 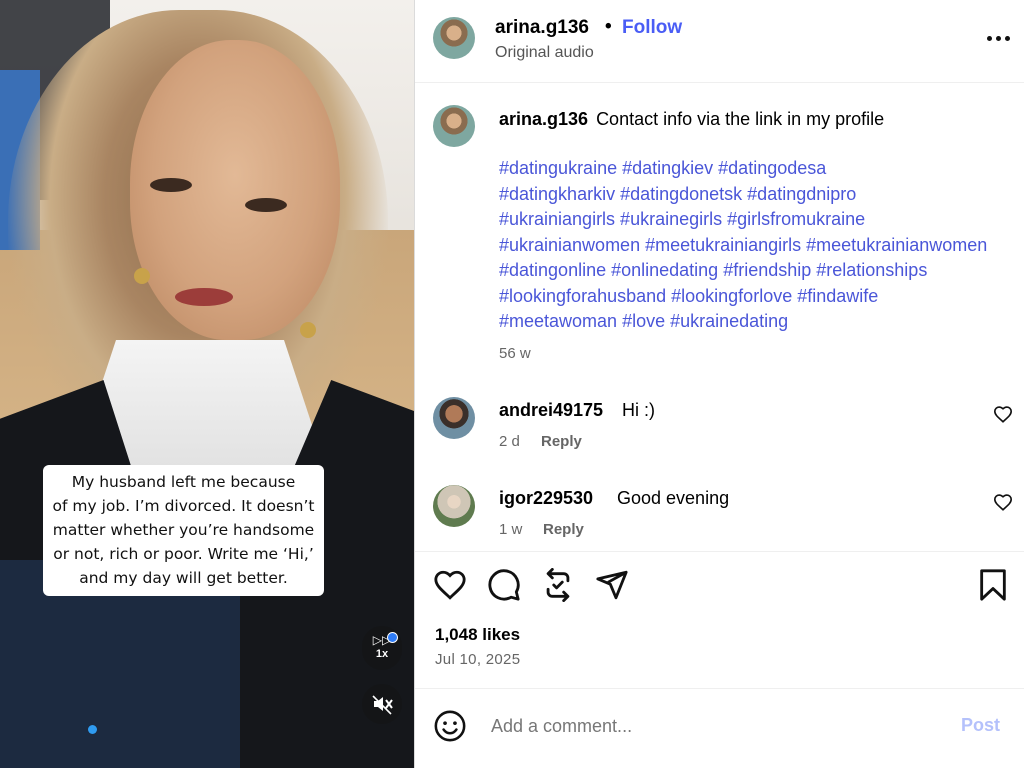 What do you see at coordinates (719, 619) in the screenshot?
I see `post-actions: 1,048 likes Jul 10, 2025` at bounding box center [719, 619].